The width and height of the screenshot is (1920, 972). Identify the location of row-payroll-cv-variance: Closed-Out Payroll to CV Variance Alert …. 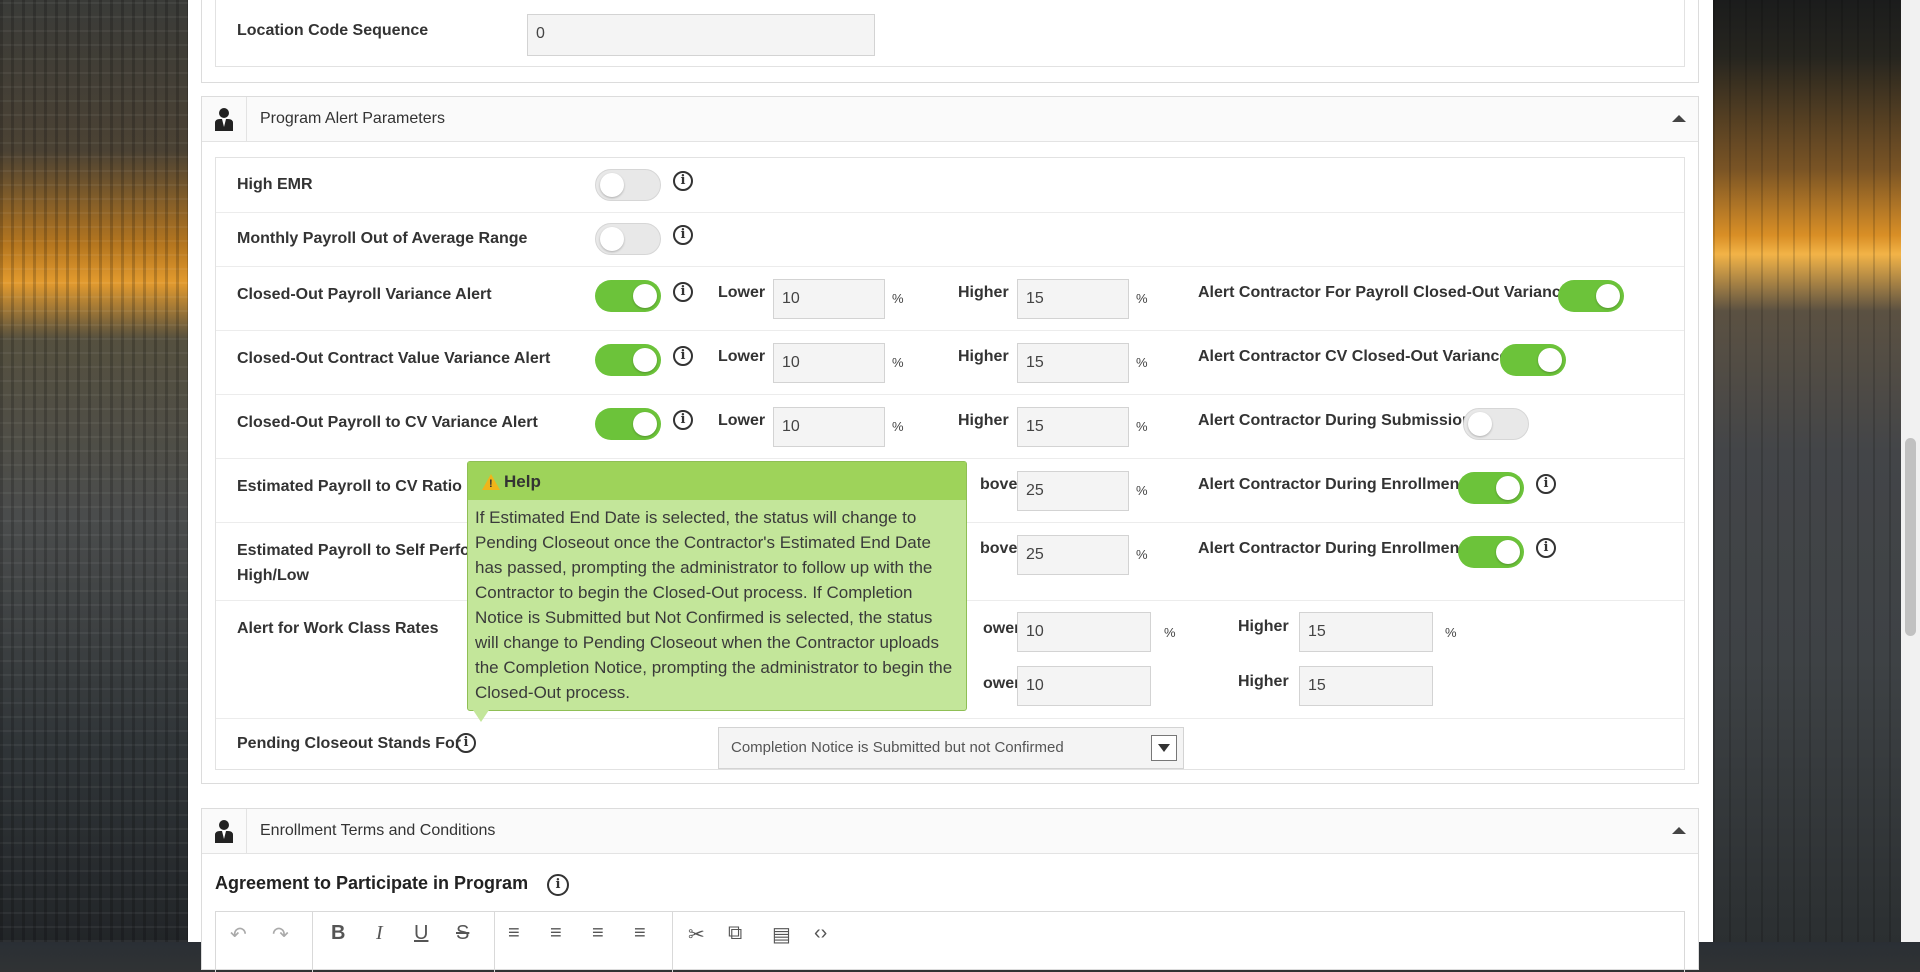
(950, 426).